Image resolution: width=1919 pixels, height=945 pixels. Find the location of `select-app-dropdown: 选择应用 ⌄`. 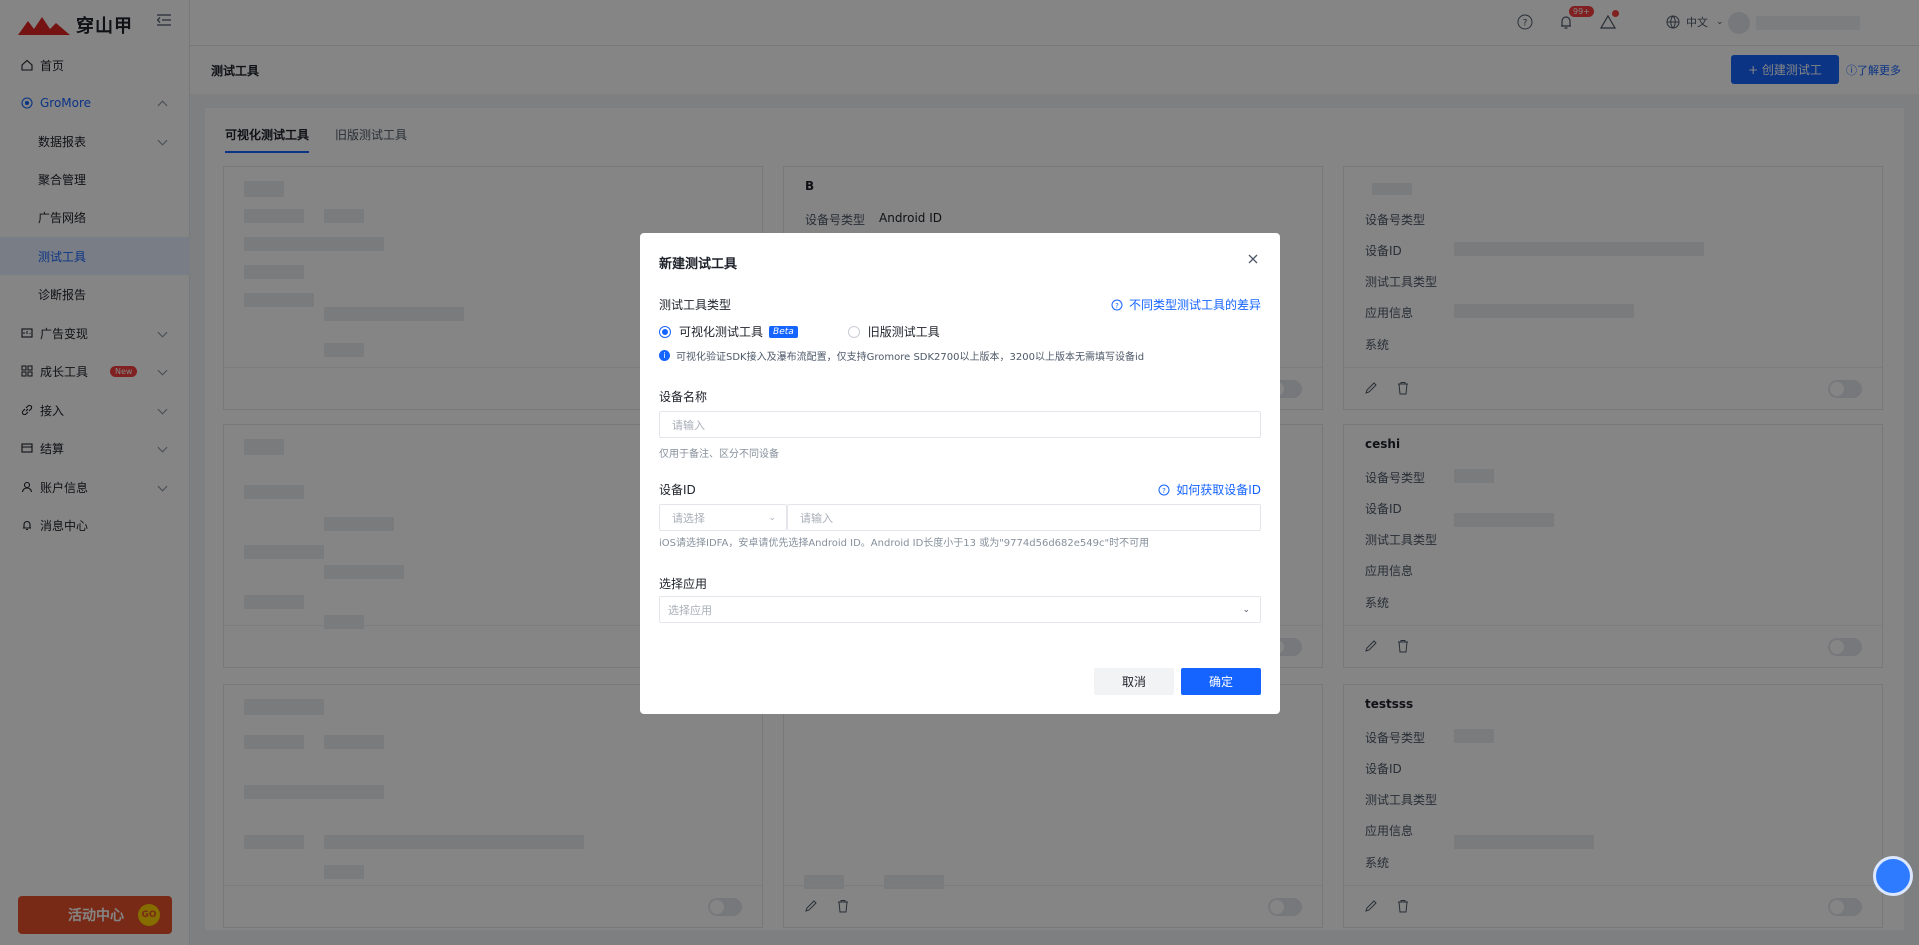

select-app-dropdown: 选择应用 ⌄ is located at coordinates (960, 609).